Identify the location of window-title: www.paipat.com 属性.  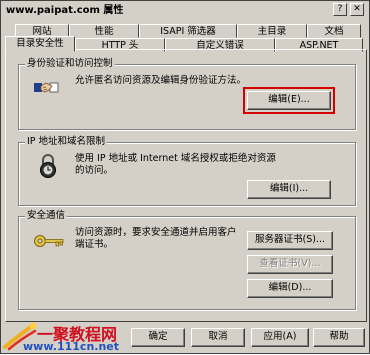
(185, 11).